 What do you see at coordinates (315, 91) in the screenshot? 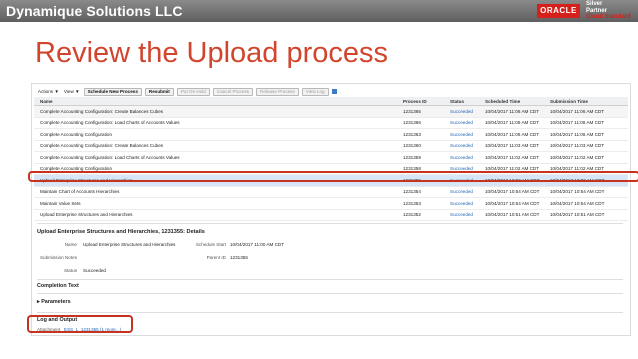
I see `view-log-button: View Log` at bounding box center [315, 91].